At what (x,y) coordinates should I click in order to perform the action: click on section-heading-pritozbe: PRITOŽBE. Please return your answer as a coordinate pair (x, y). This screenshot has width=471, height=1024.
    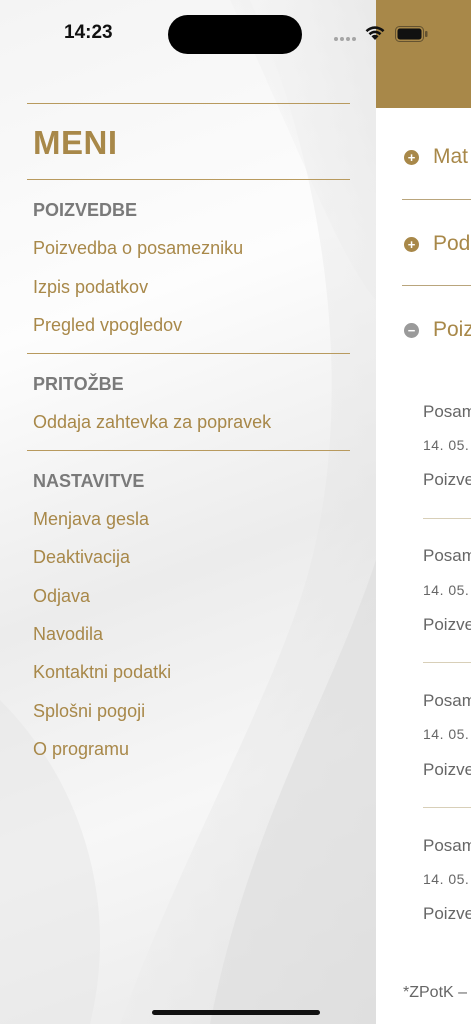
    Looking at the image, I should click on (78, 384).